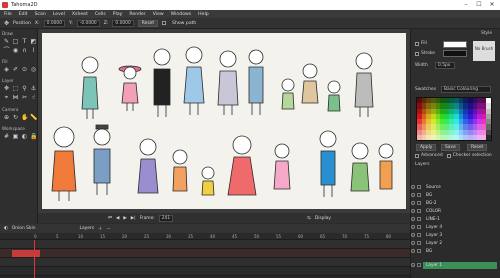  I want to click on reset-style-button: Reset, so click(477, 147).